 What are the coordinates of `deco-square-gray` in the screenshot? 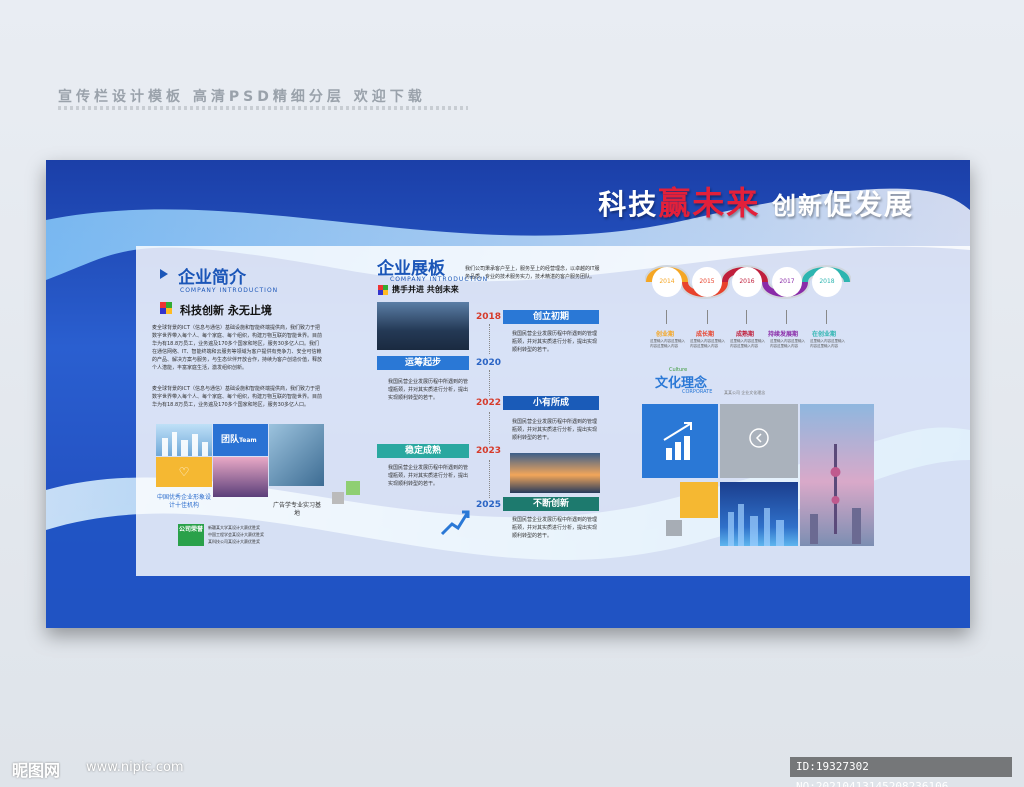 It's located at (338, 498).